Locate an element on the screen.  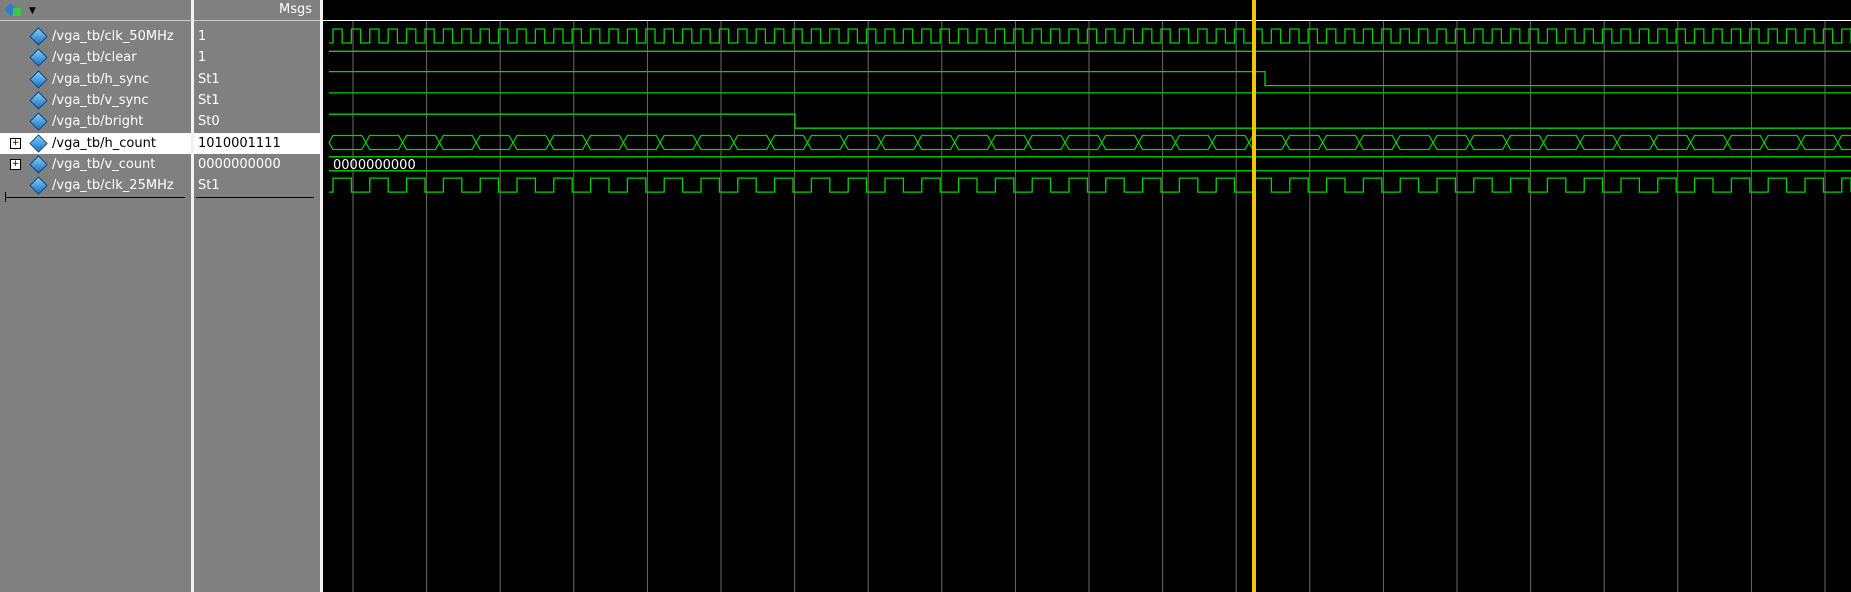
signal-name: /vga_tb/clear is located at coordinates (94, 58).